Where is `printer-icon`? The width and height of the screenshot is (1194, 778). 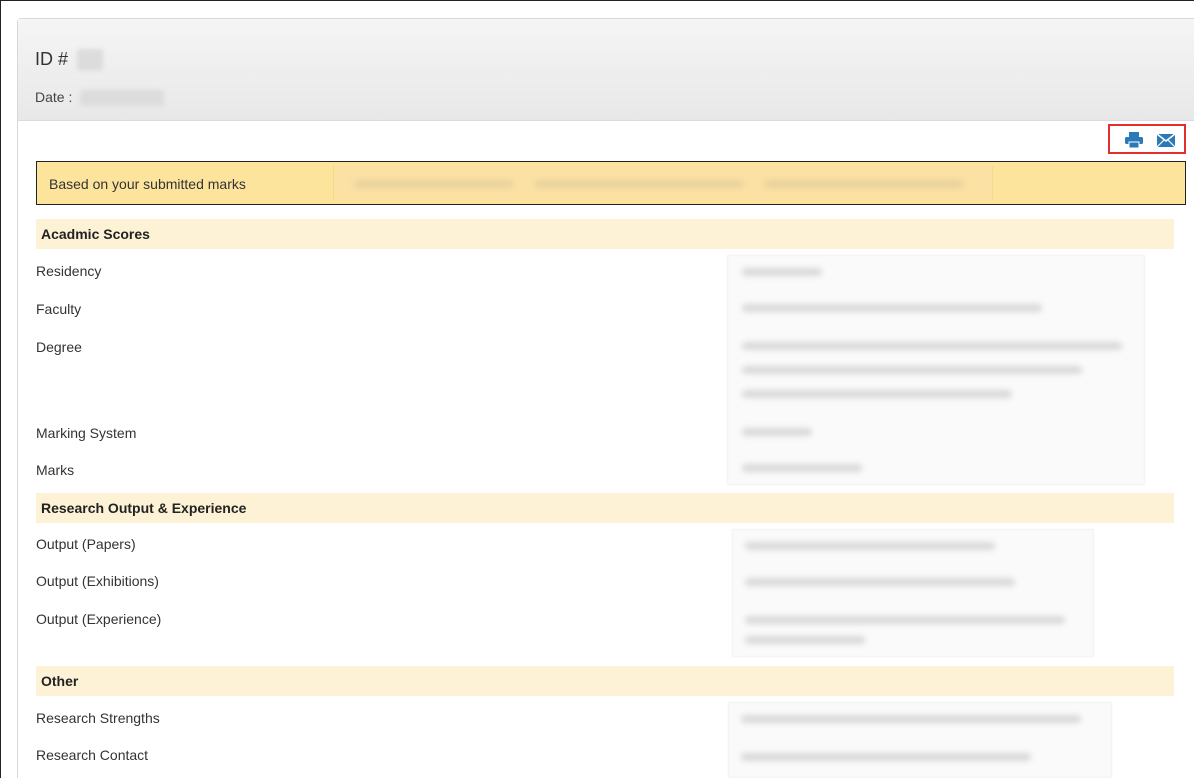 printer-icon is located at coordinates (1134, 140).